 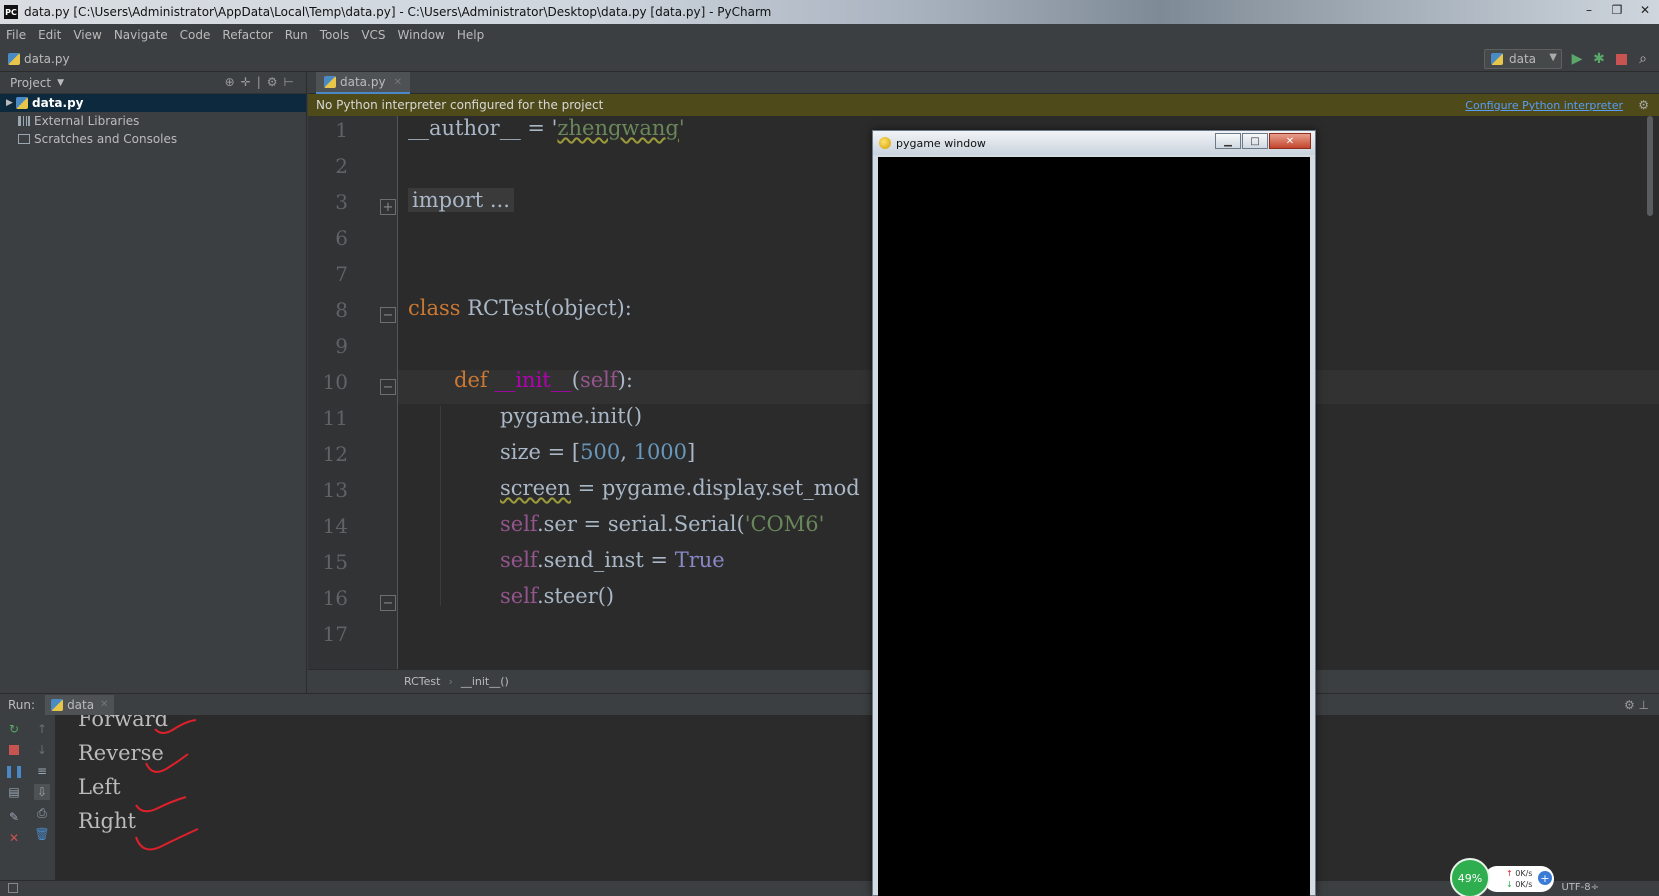 I want to click on run-icon: ▶, so click(x=1577, y=59).